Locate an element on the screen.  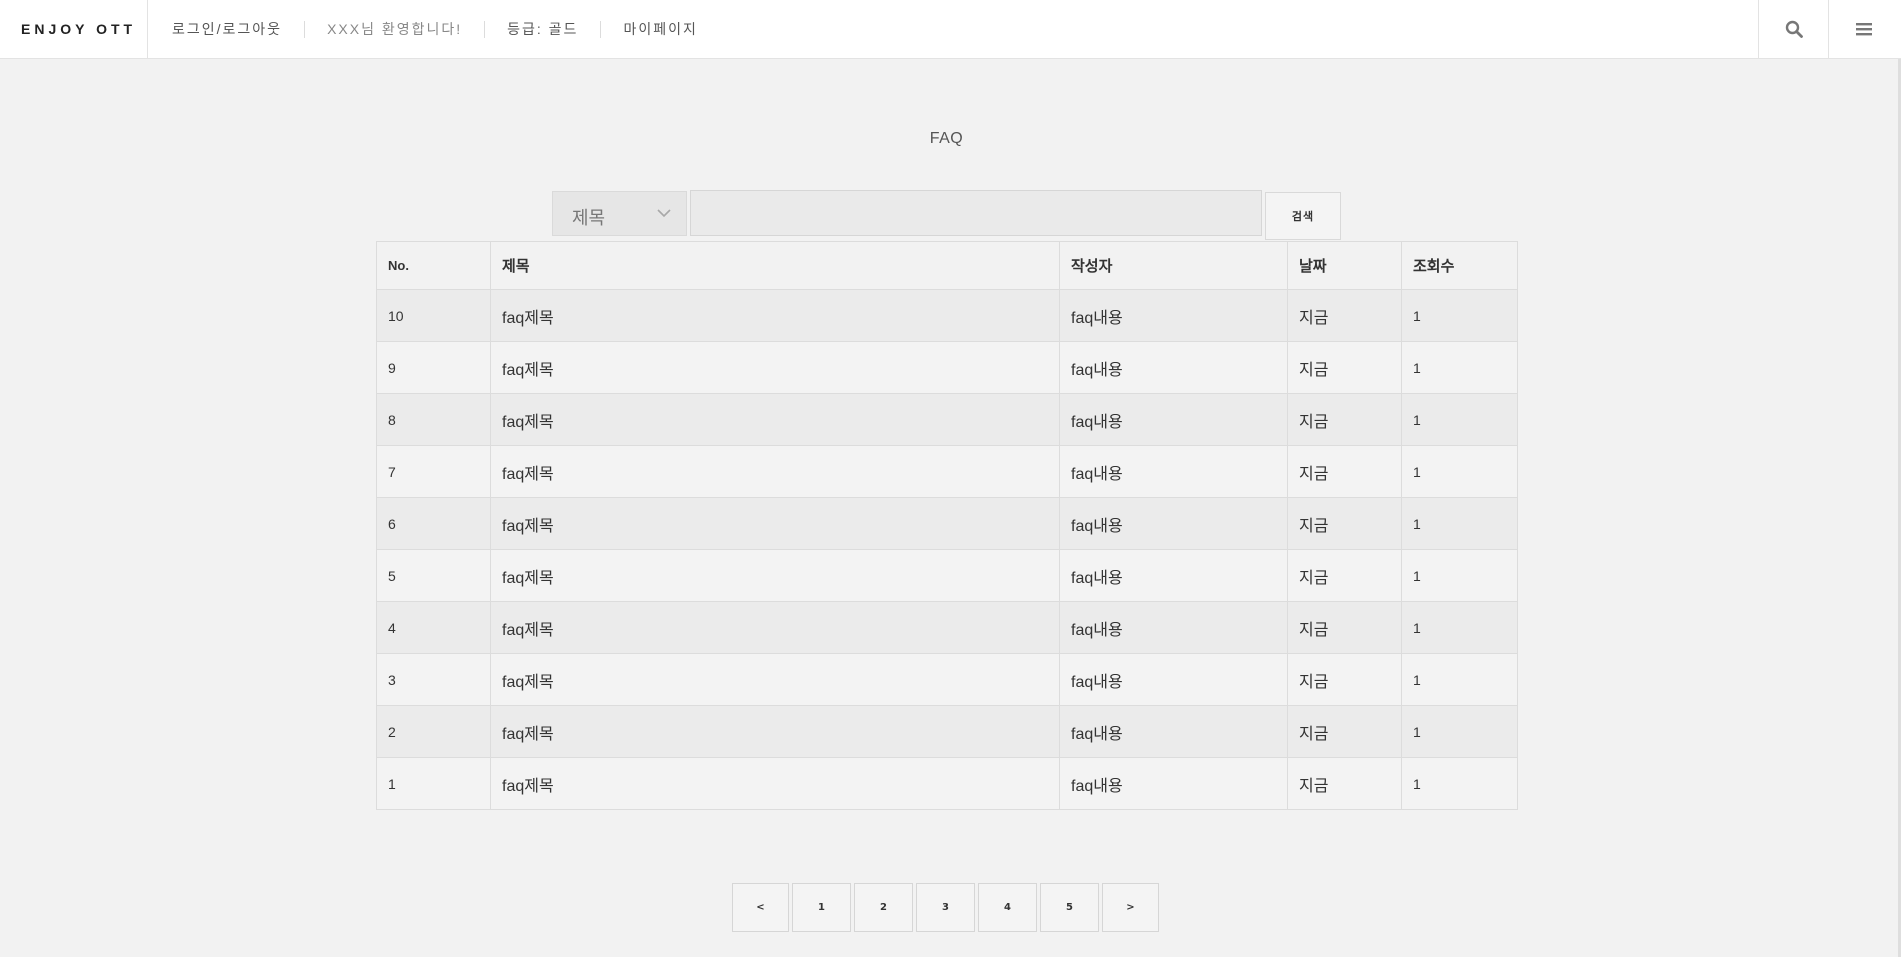
login-logout-link: 로그인/로그아웃 is located at coordinates (226, 29).